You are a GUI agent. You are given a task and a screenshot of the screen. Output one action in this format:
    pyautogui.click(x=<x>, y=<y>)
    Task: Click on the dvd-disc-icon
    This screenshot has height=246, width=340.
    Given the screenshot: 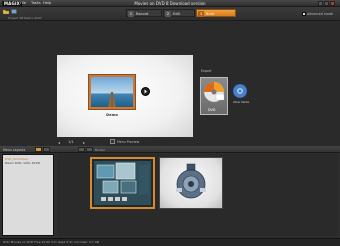 What is the action you would take?
    pyautogui.click(x=214, y=92)
    